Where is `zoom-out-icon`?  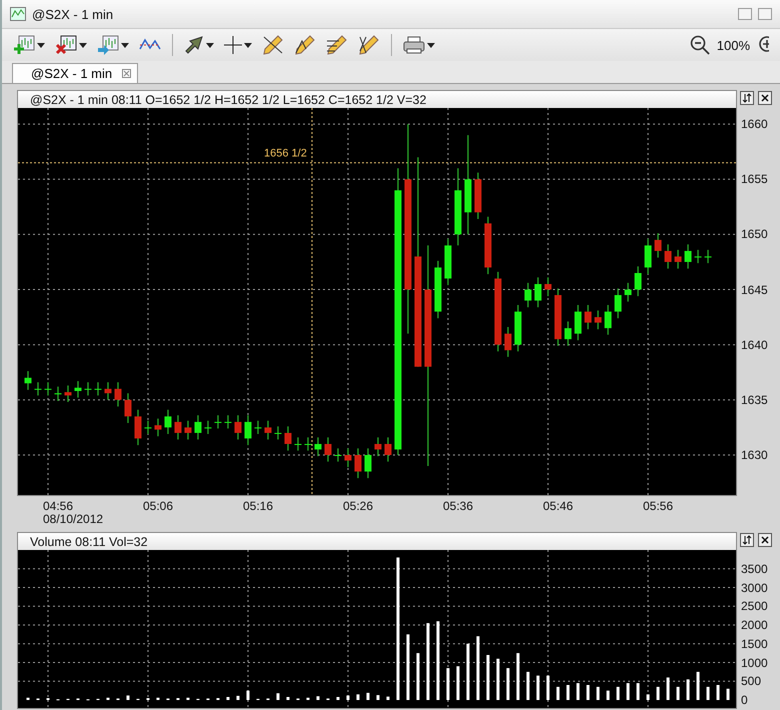
zoom-out-icon is located at coordinates (700, 45).